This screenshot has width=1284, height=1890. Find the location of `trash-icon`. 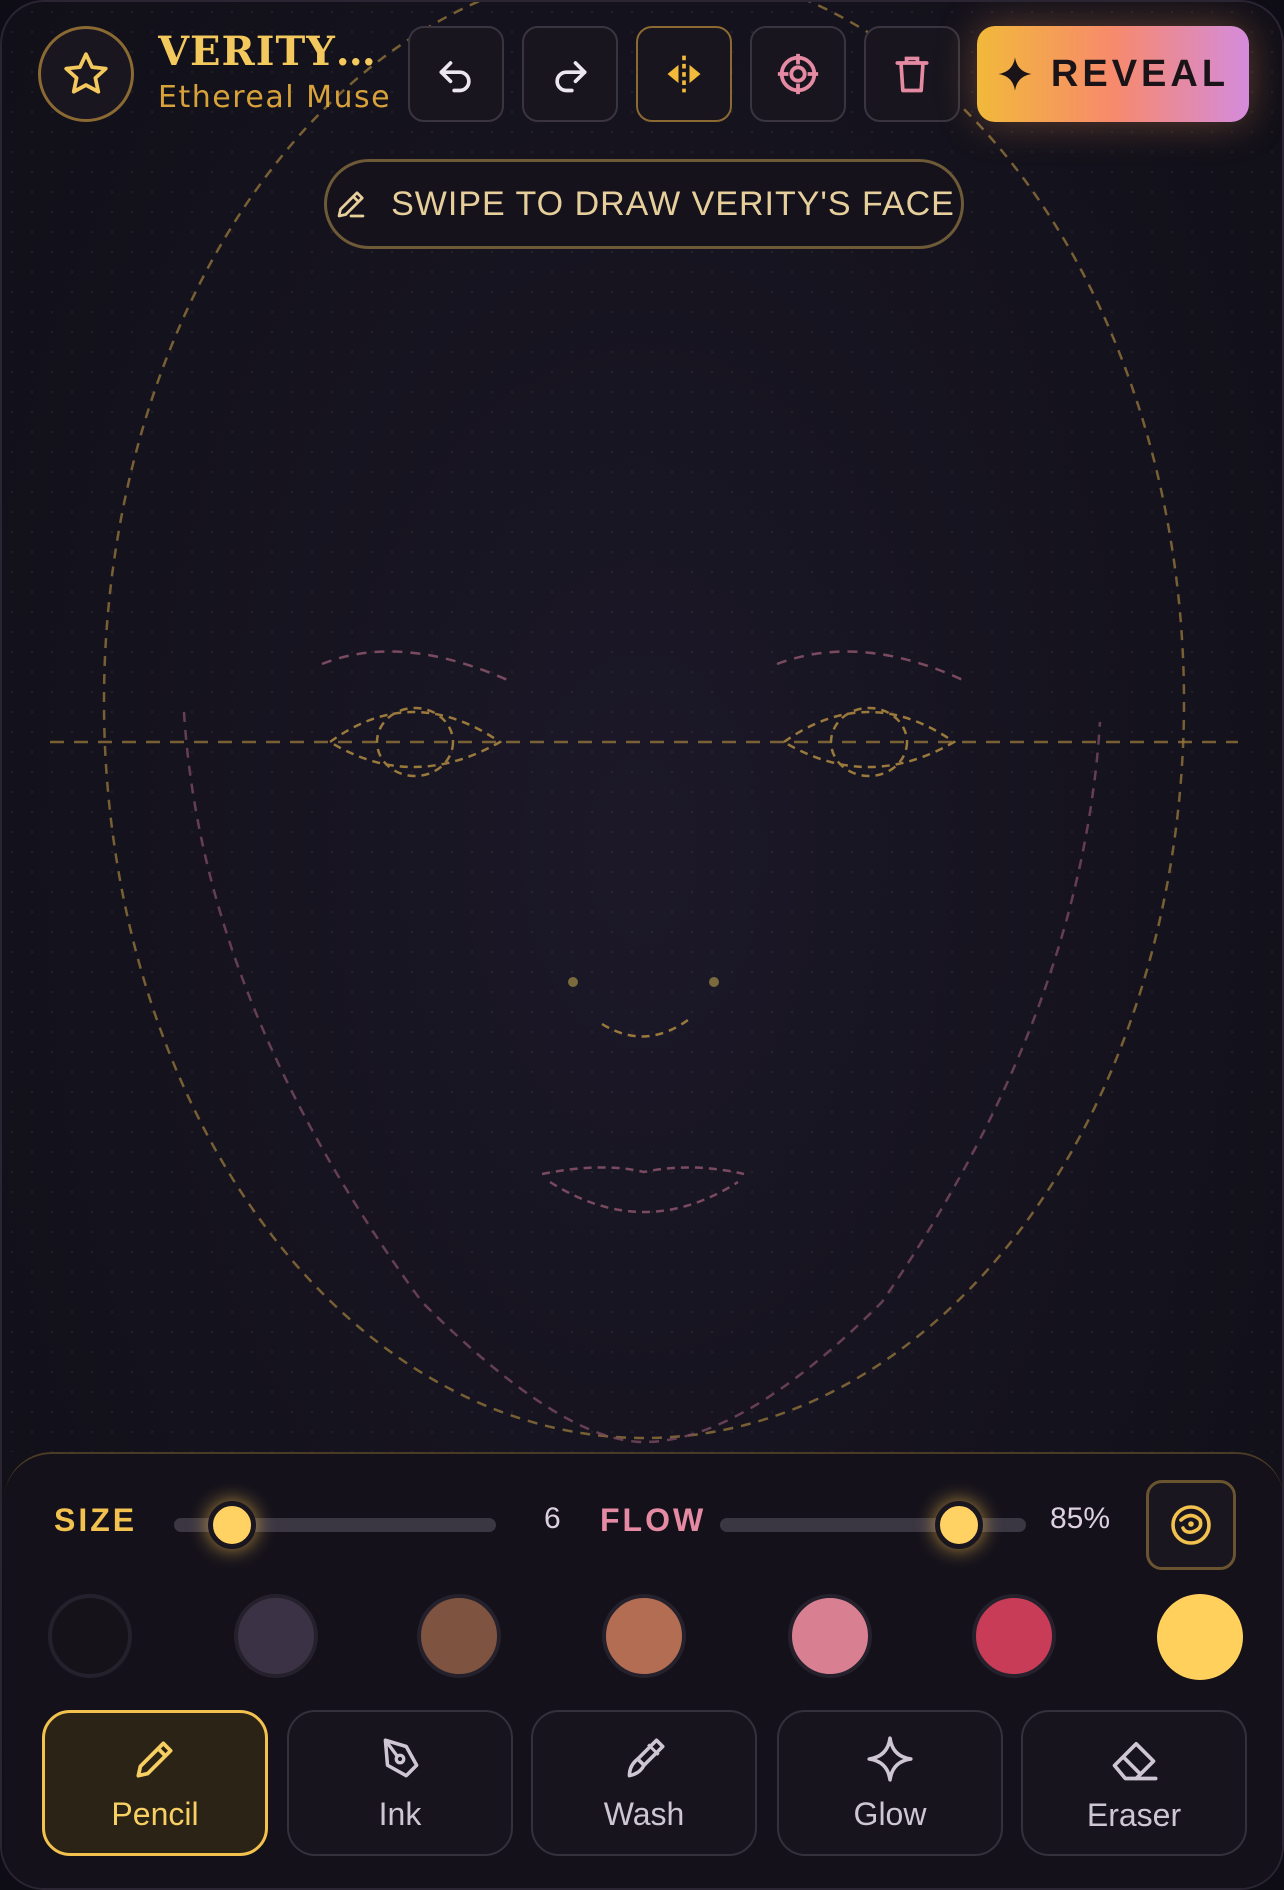

trash-icon is located at coordinates (912, 74).